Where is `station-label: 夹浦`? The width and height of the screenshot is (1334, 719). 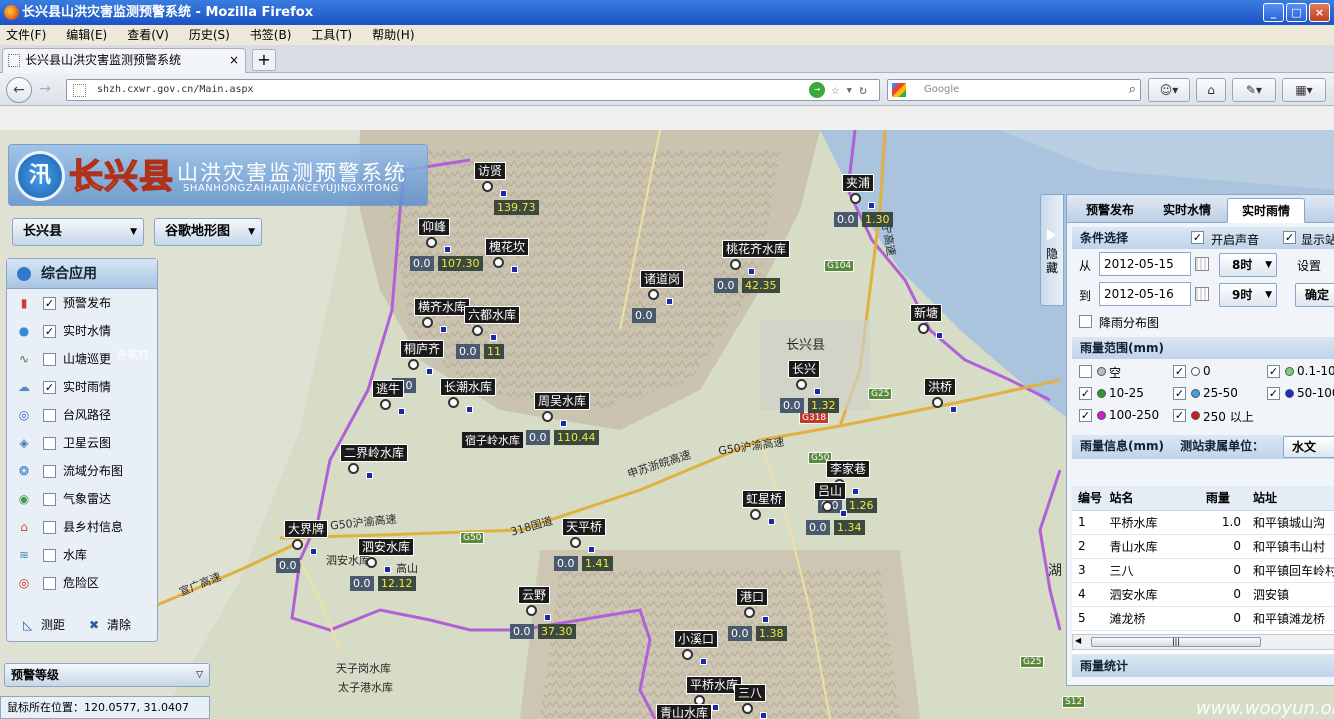
station-label: 夹浦 is located at coordinates (858, 183).